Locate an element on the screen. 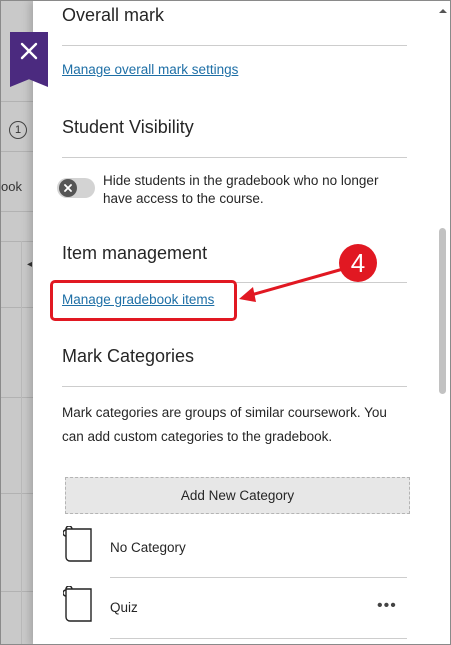  annotation-step-badge: 4 is located at coordinates (358, 263).